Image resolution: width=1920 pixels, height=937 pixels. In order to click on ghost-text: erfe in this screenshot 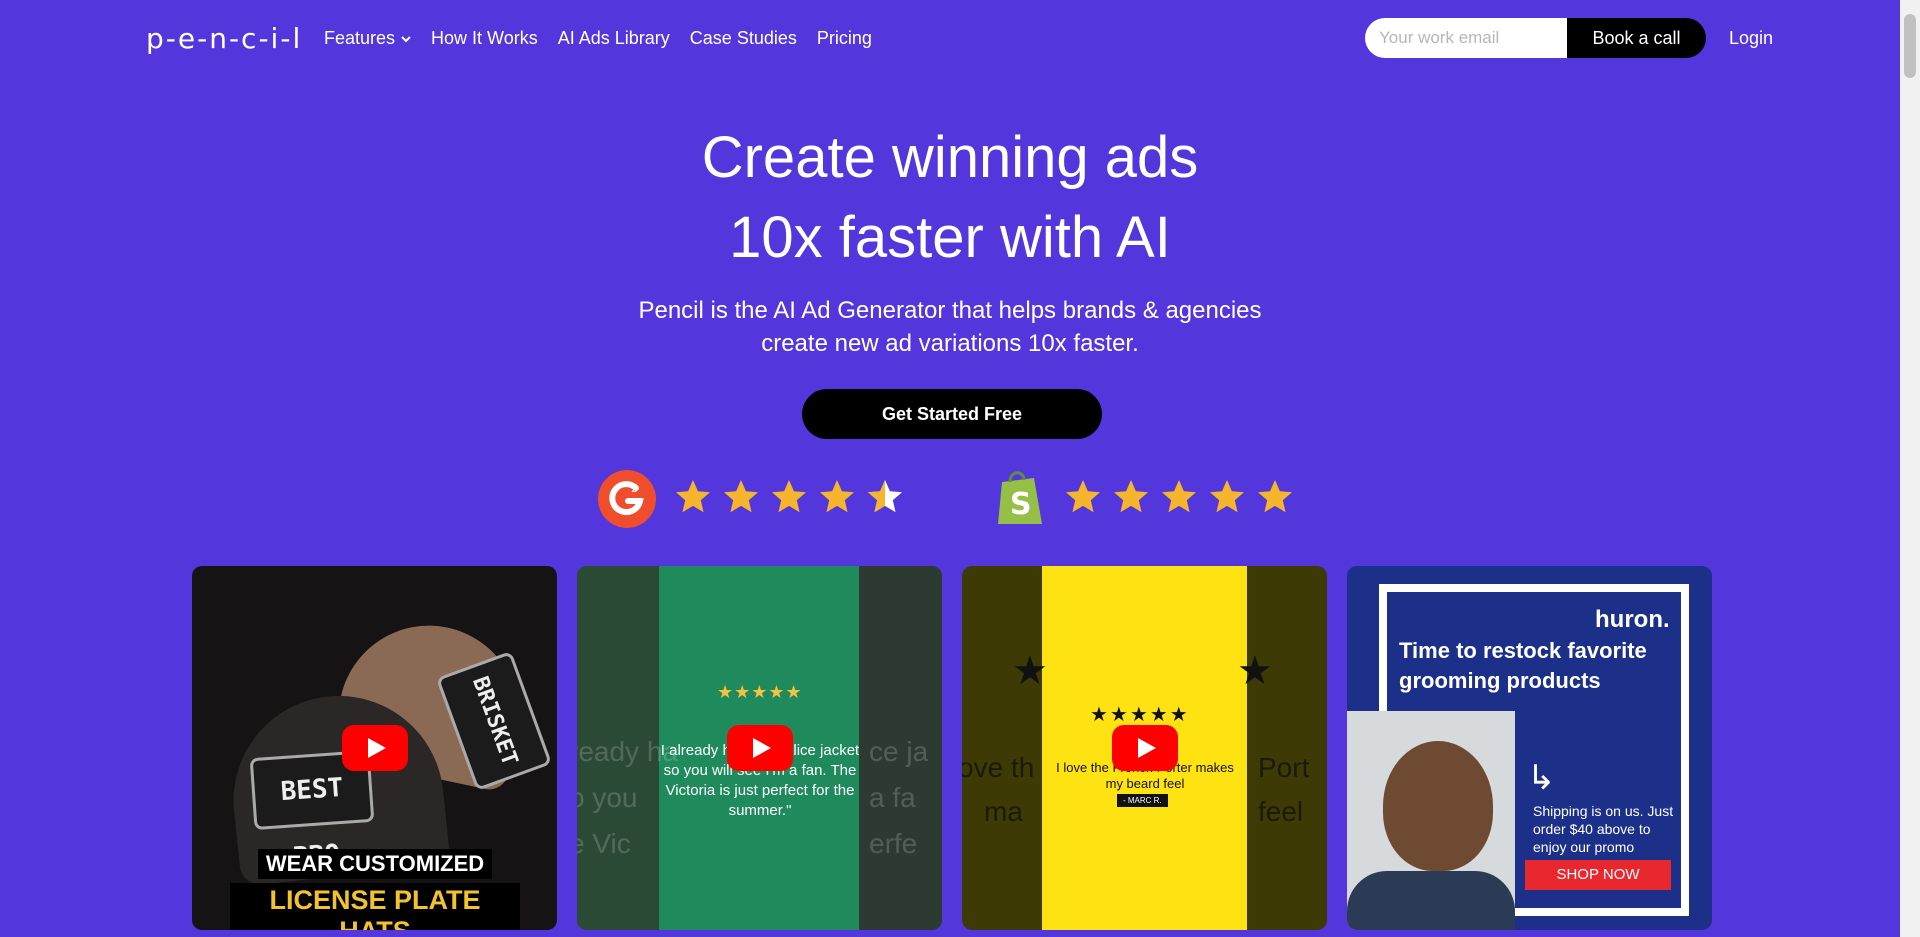, I will do `click(893, 843)`.